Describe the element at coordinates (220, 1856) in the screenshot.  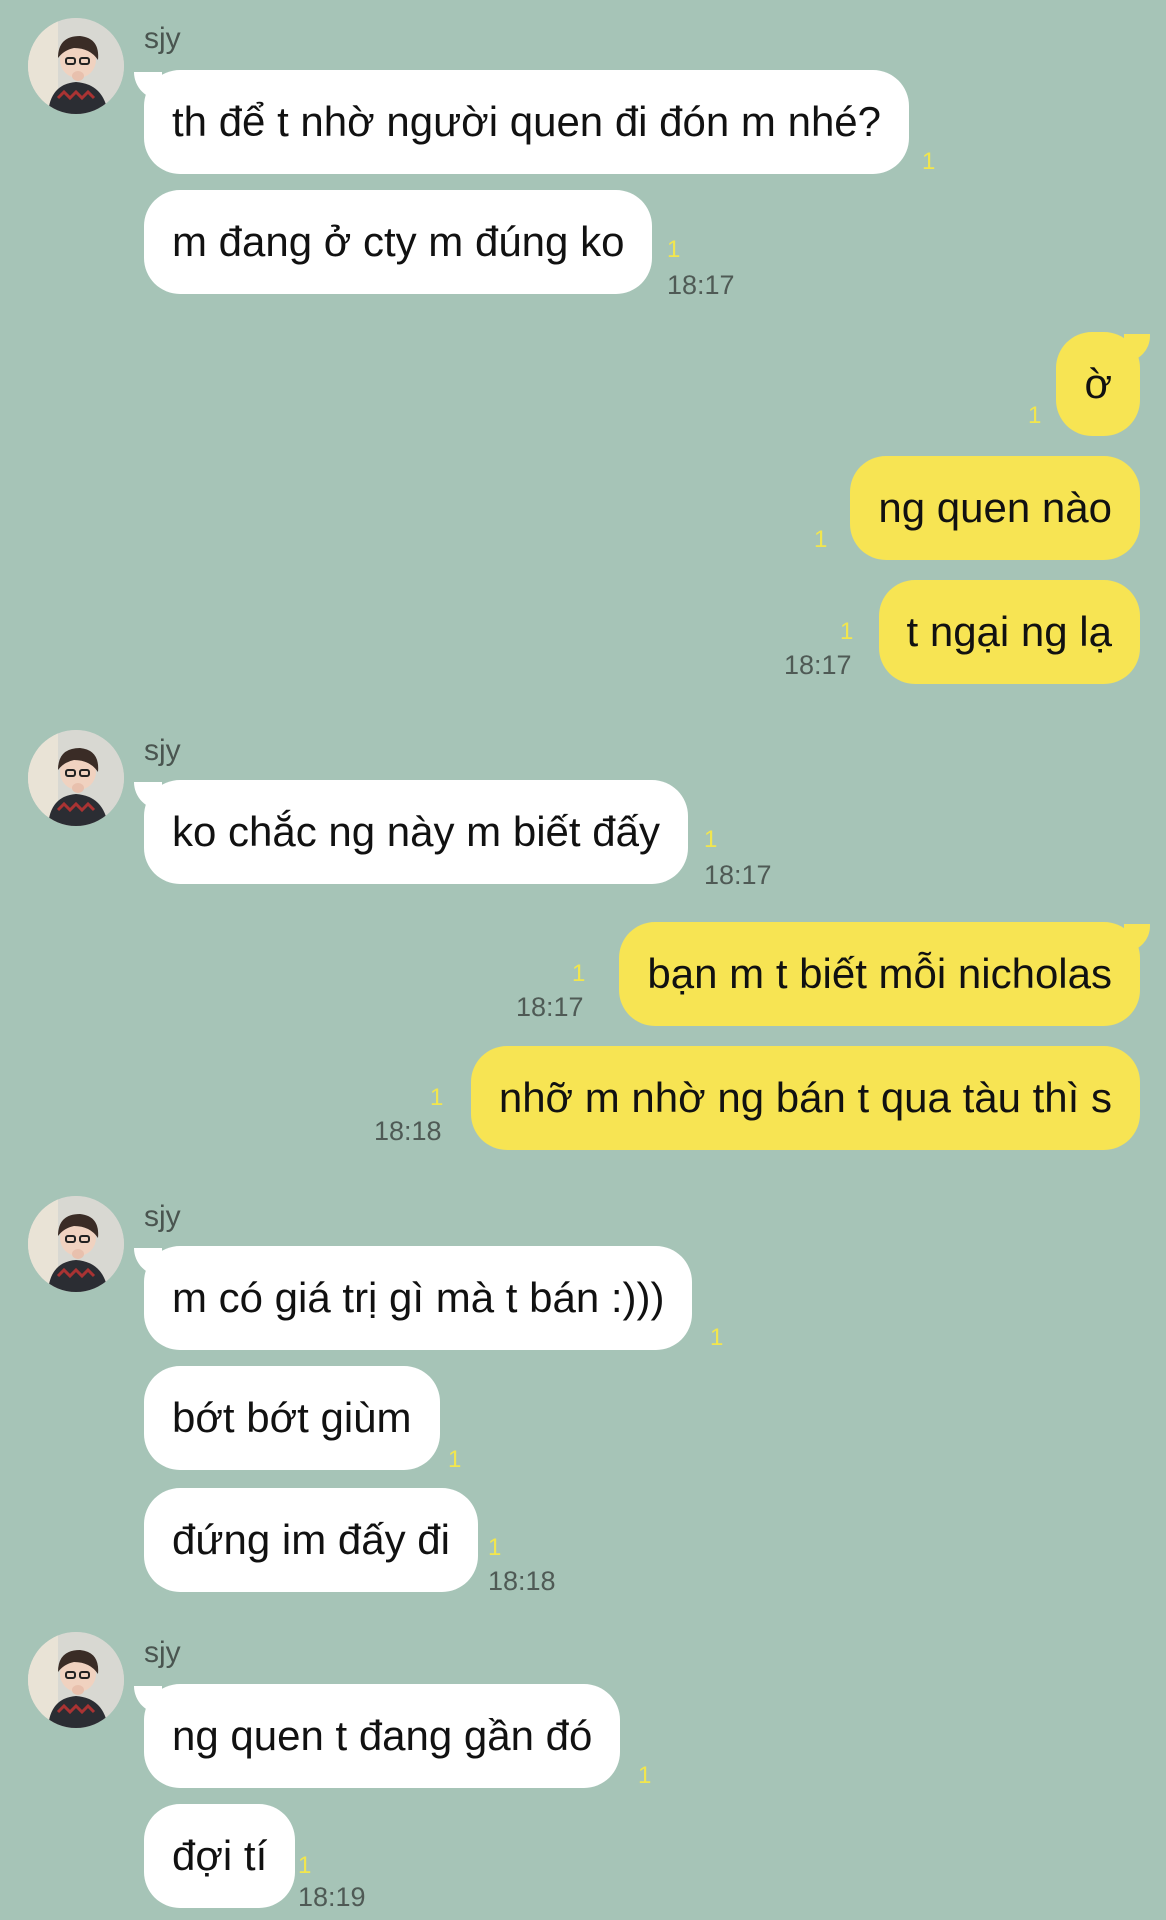
I see `message-bubble: đợi tí` at that location.